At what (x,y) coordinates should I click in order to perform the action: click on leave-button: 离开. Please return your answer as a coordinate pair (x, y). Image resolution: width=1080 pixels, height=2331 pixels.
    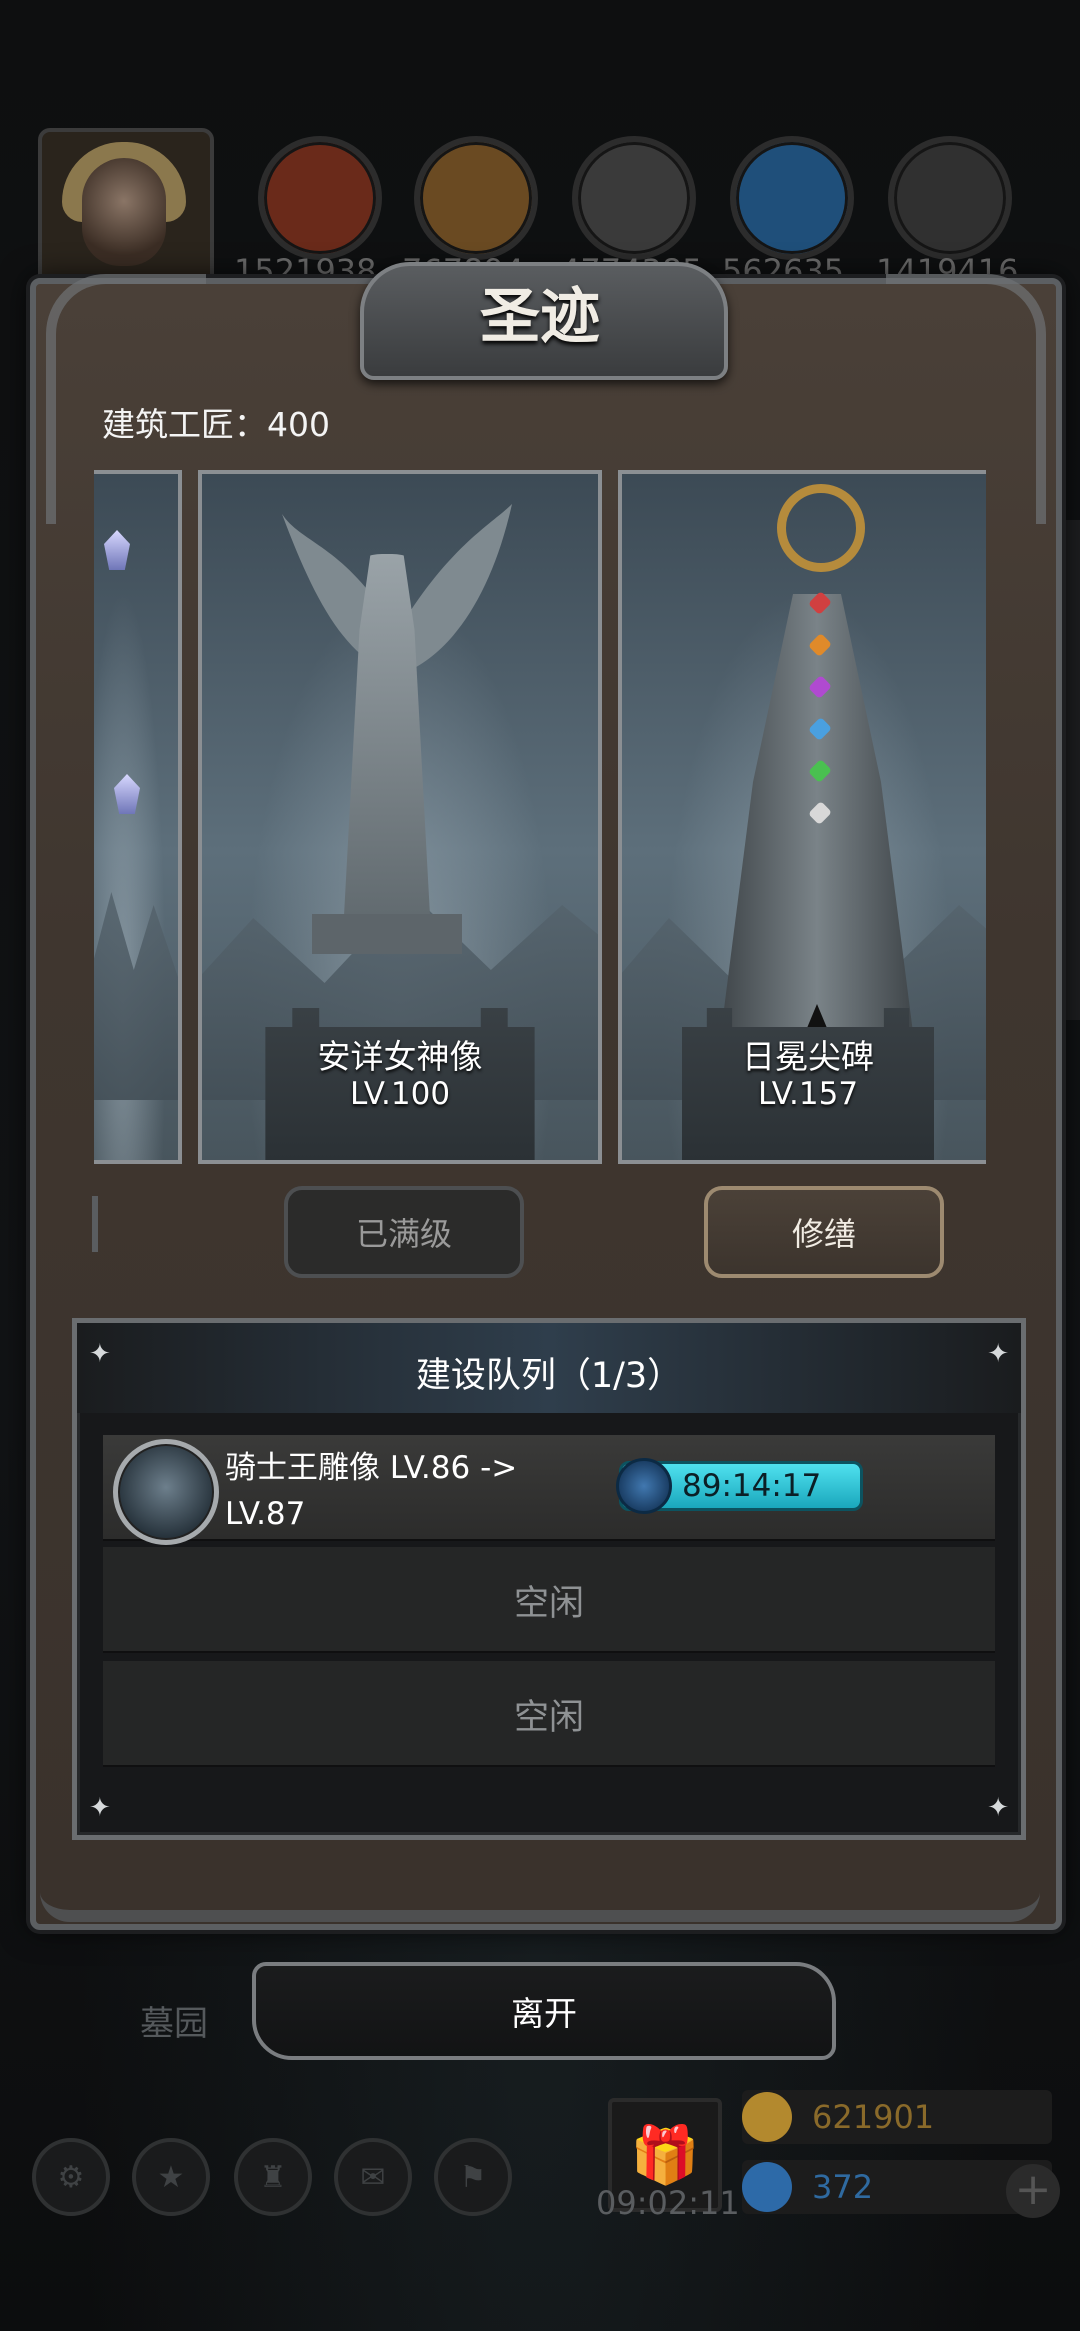
    Looking at the image, I should click on (544, 2011).